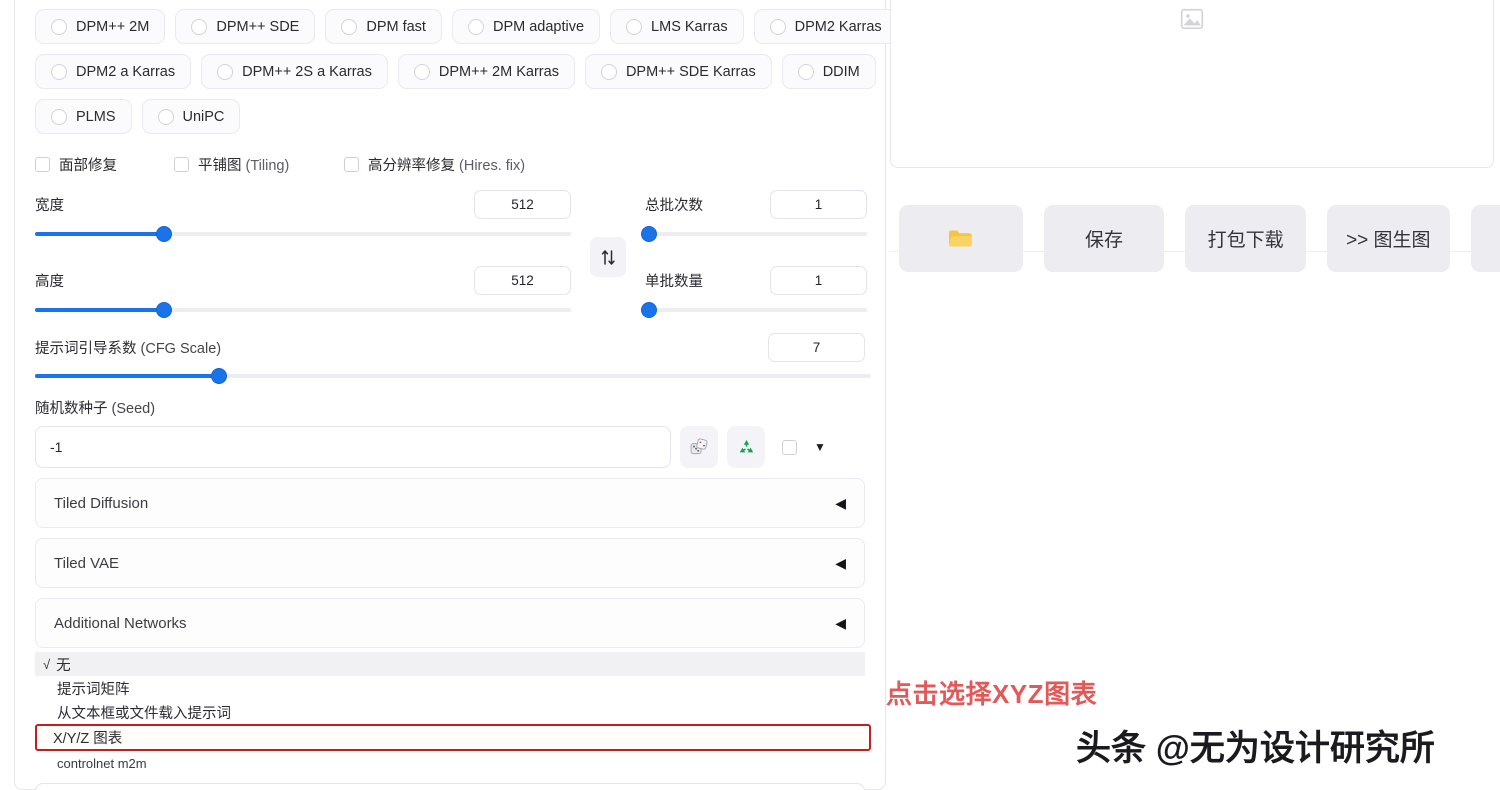 Image resolution: width=1500 pixels, height=790 pixels. Describe the element at coordinates (113, 26) in the screenshot. I see `sampler-label: DPM++ 2M` at that location.